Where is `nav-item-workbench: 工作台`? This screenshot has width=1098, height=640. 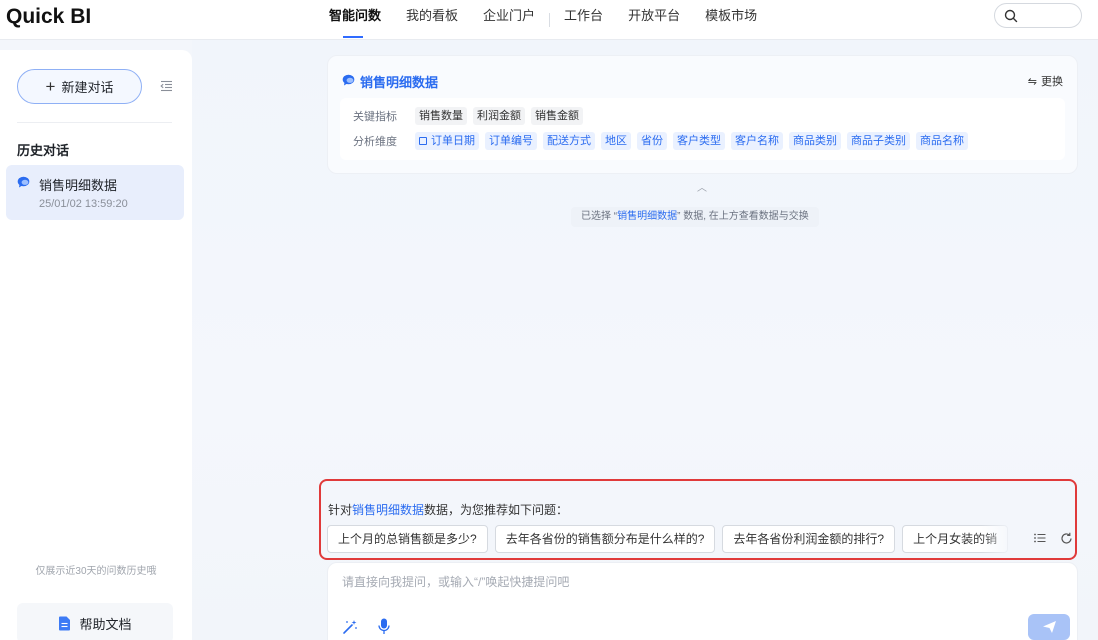
nav-item-workbench: 工作台 is located at coordinates (583, 20).